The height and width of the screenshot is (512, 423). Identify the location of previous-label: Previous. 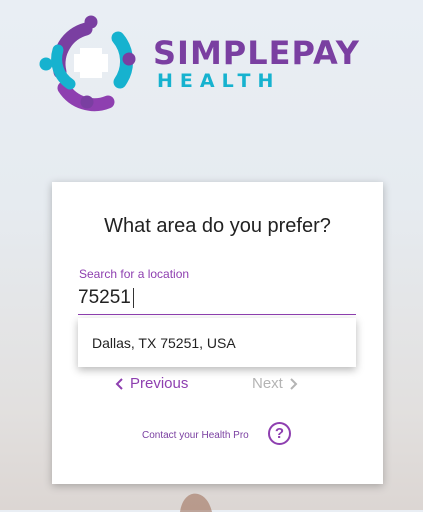
(159, 383).